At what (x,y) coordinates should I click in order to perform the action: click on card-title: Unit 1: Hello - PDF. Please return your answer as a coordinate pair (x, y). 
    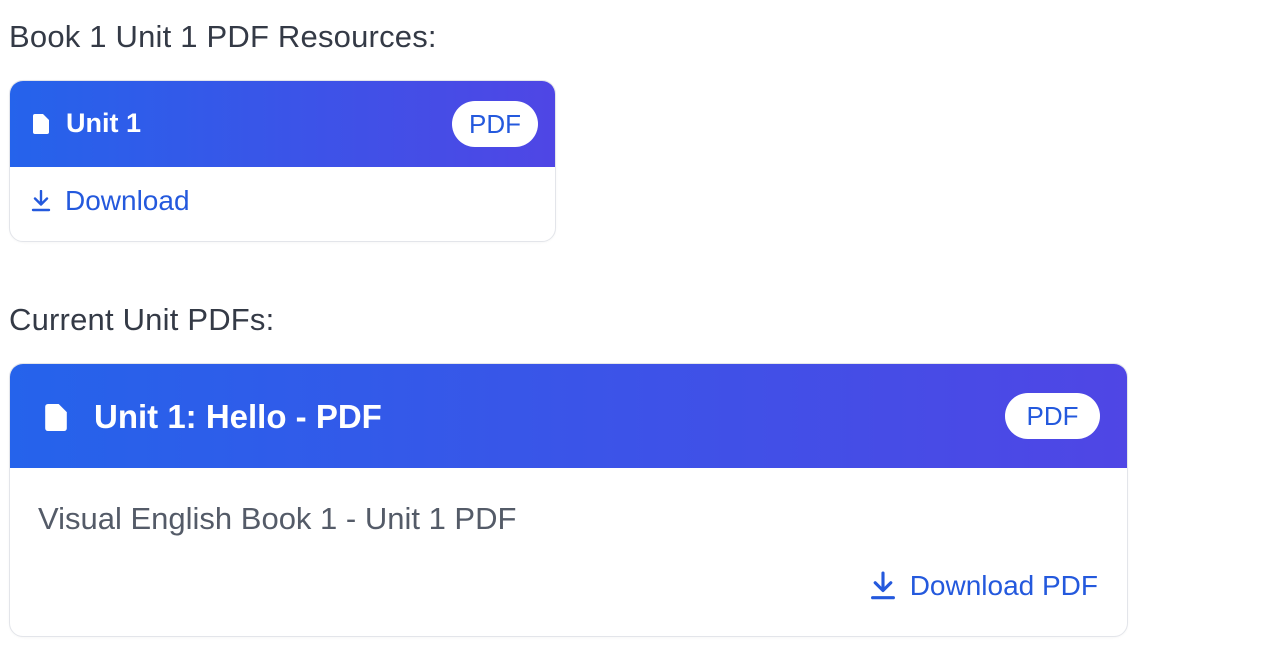
    Looking at the image, I should click on (238, 416).